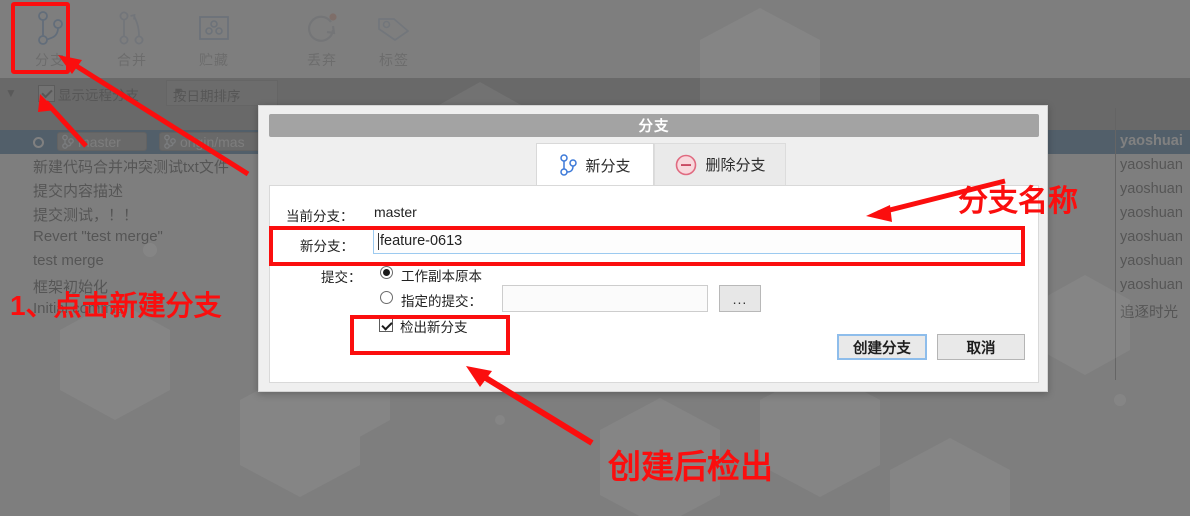 Image resolution: width=1190 pixels, height=516 pixels. I want to click on annotation-step1: 1、点击新建分支, so click(116, 305).